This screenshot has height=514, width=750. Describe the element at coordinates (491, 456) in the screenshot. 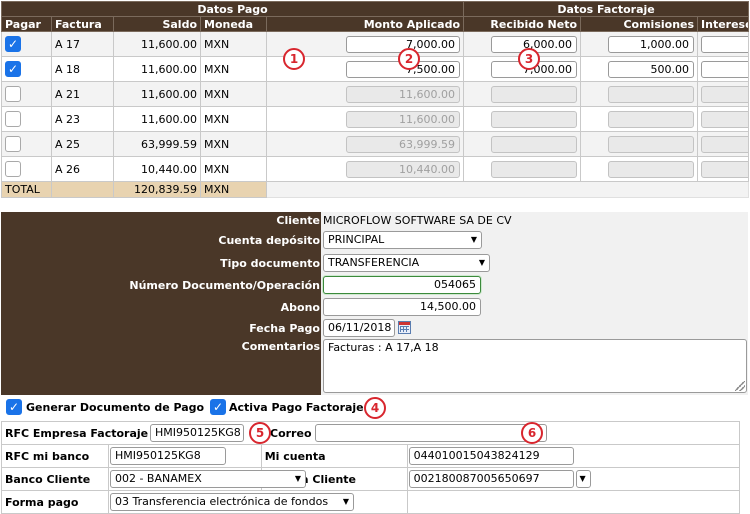

I see `mi-cuenta-input: 044010015043824129` at that location.